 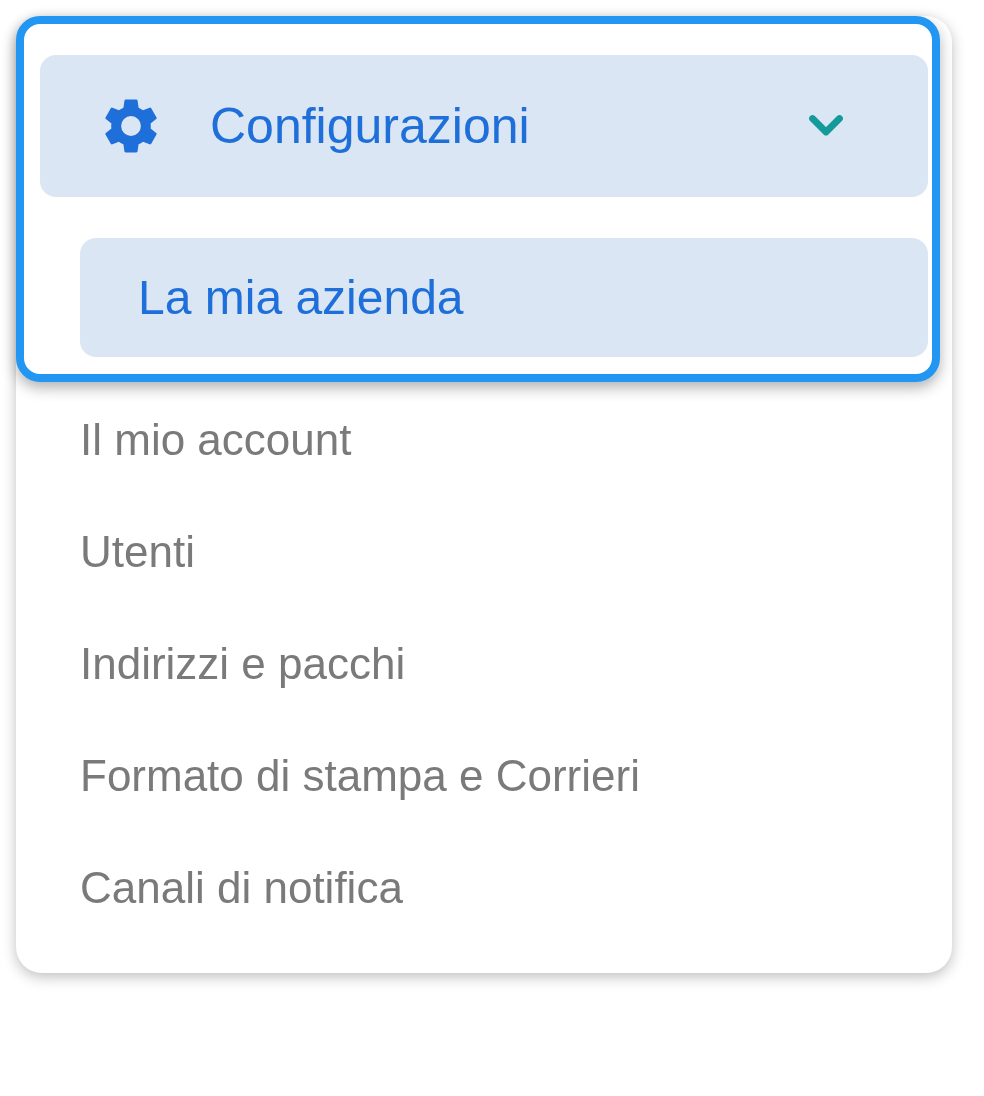 What do you see at coordinates (332, 552) in the screenshot?
I see `menu-item: Utenti` at bounding box center [332, 552].